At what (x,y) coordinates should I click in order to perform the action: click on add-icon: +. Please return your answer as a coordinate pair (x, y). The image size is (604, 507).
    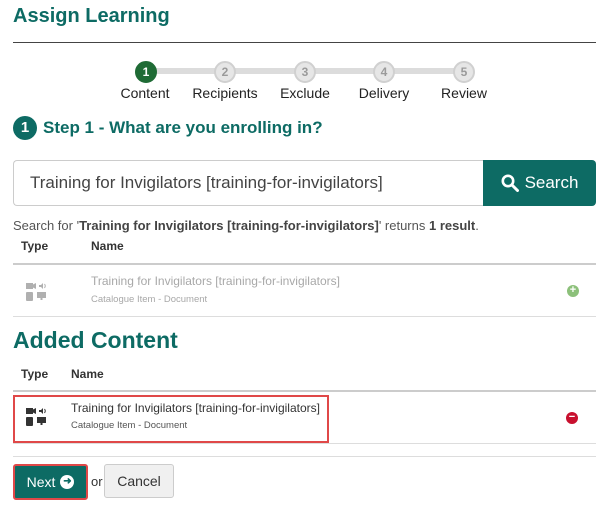
    Looking at the image, I should click on (573, 291).